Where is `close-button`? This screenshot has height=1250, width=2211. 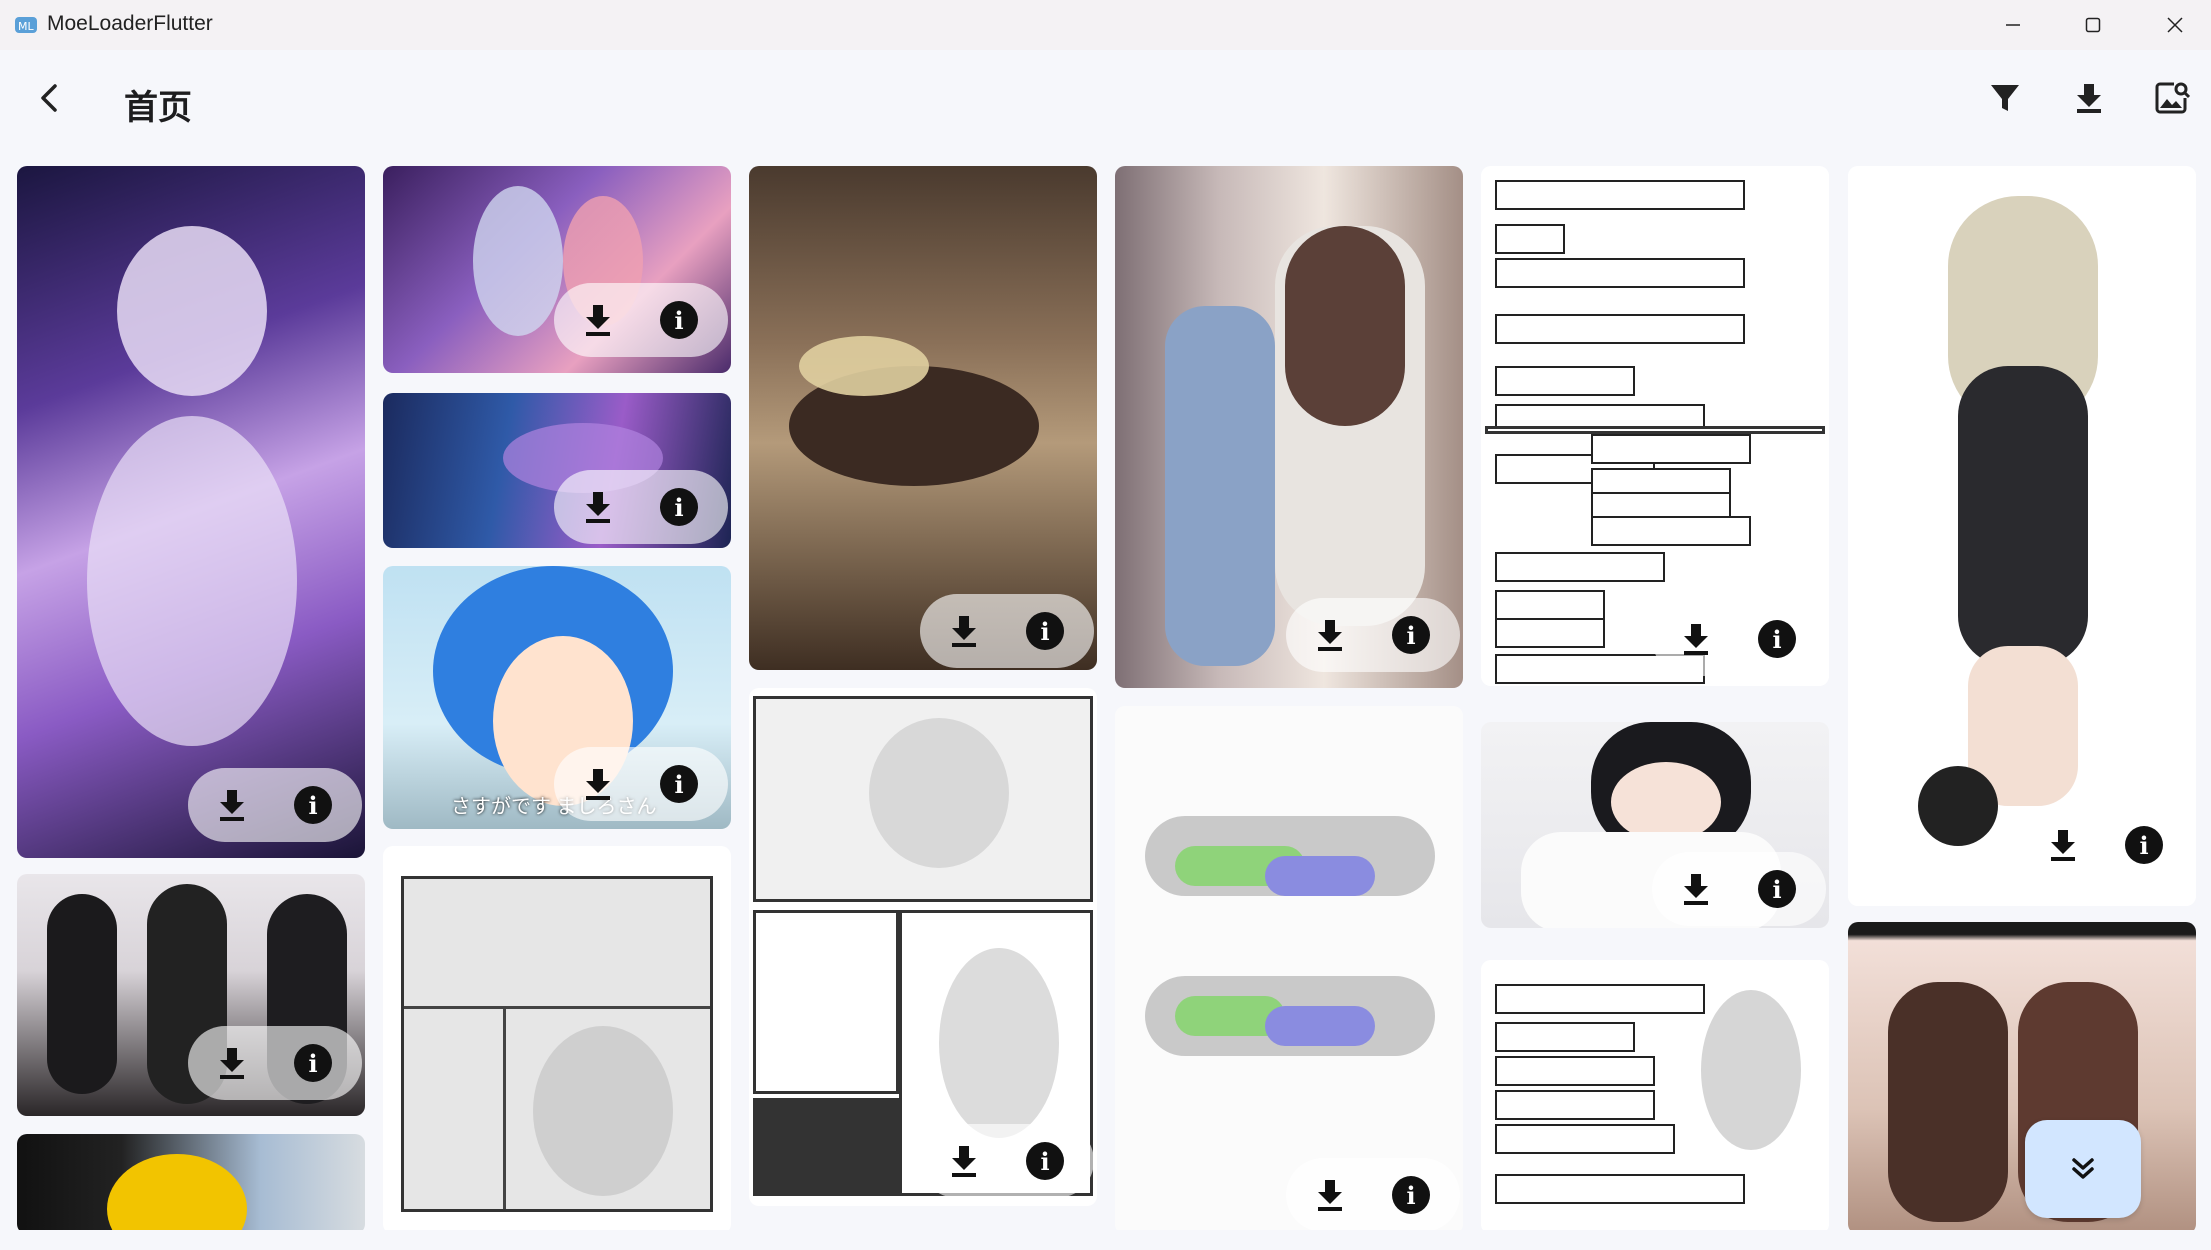 close-button is located at coordinates (2175, 25).